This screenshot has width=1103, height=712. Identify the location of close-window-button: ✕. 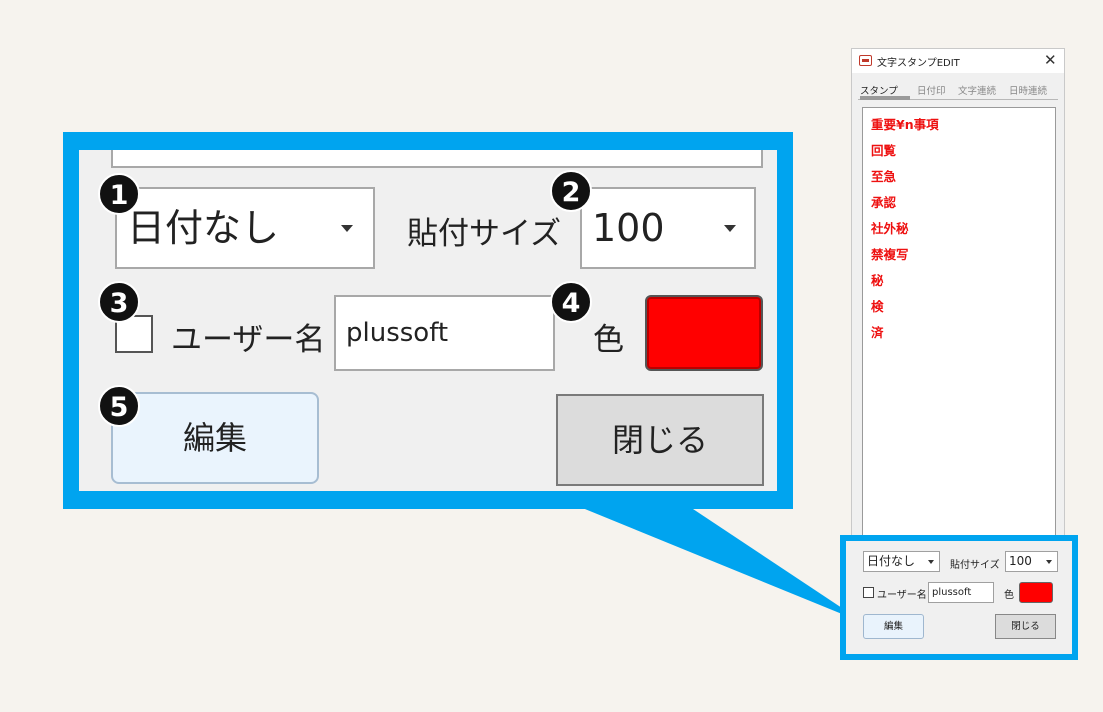
(1050, 60).